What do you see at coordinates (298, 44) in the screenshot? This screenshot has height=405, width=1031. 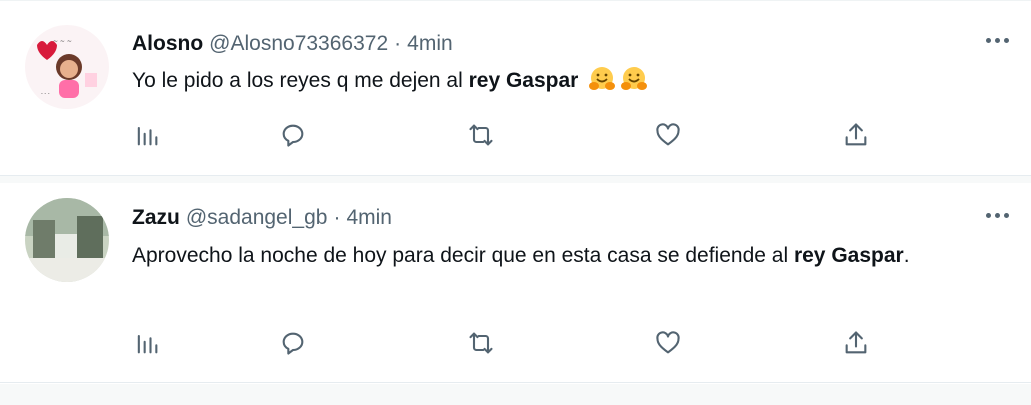 I see `user-handle: @Alosno73366372` at bounding box center [298, 44].